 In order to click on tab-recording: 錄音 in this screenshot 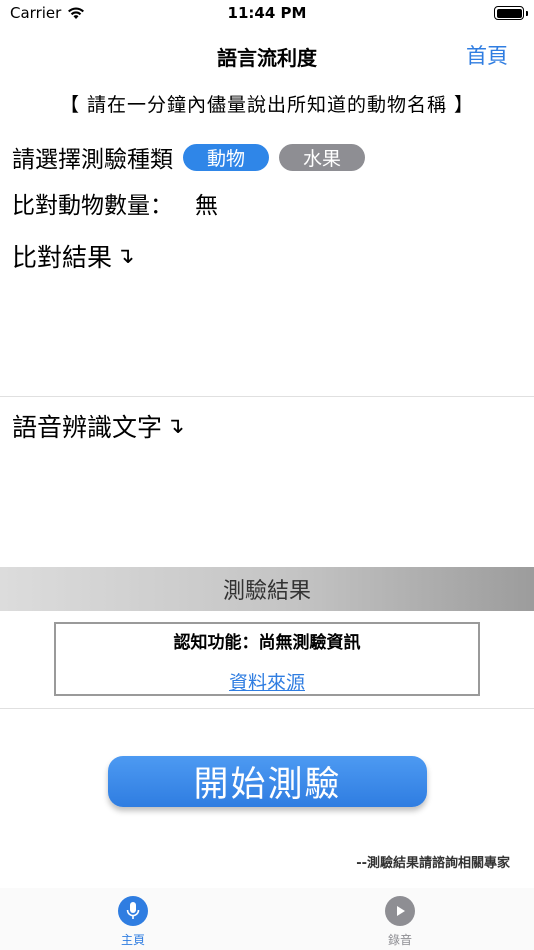, I will do `click(400, 922)`.